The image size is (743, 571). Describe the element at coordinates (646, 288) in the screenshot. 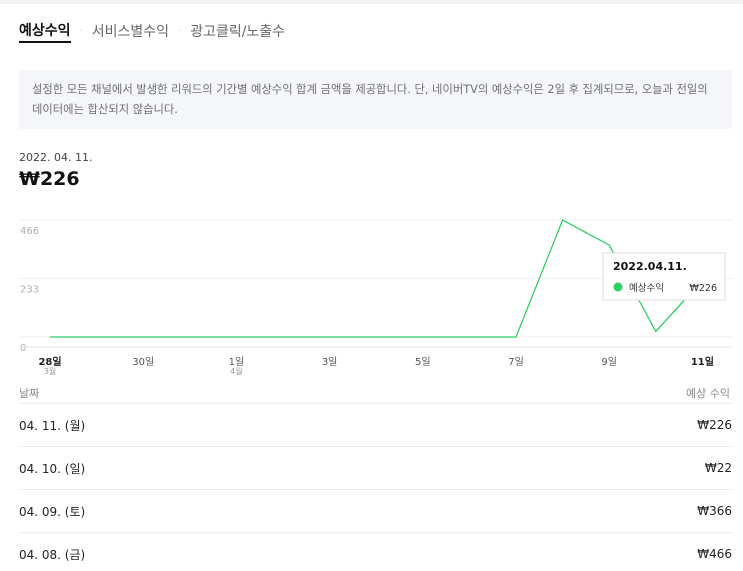

I see `tooltip-series-name: 예상수익` at that location.